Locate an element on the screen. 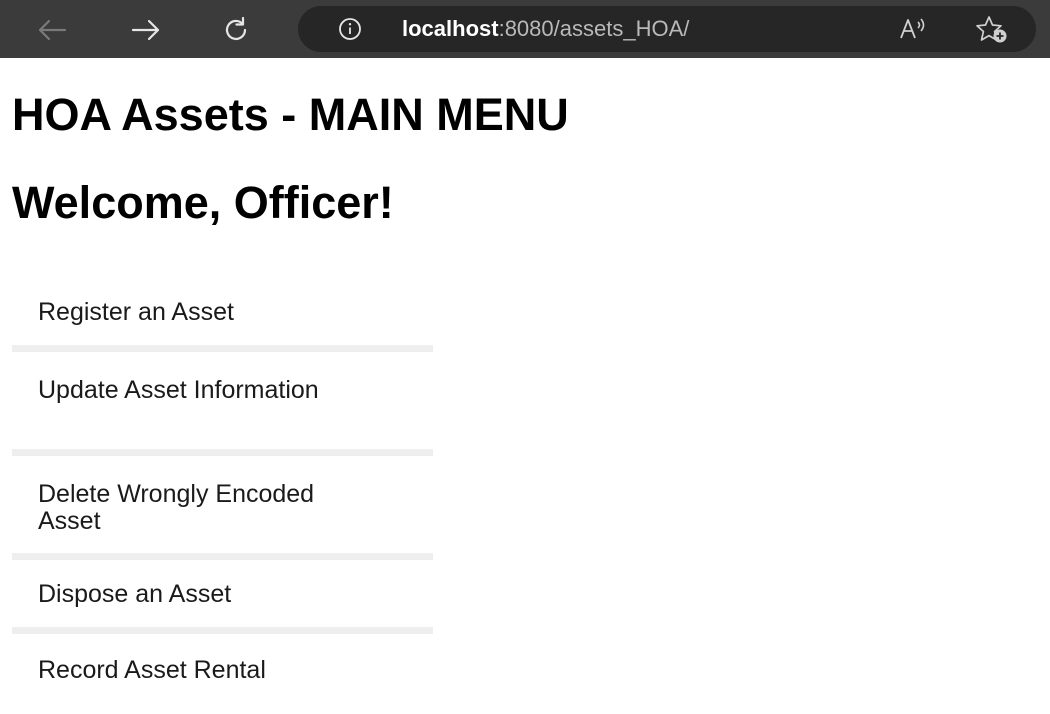  back-button is located at coordinates (52, 30).